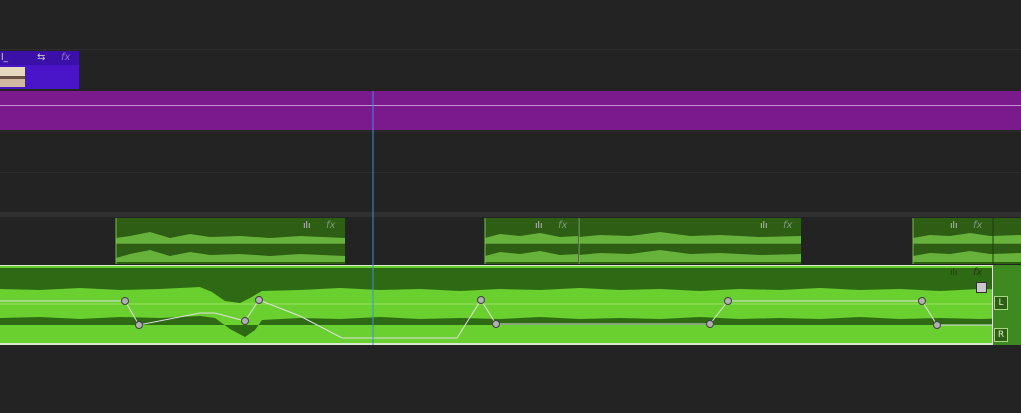 The width and height of the screenshot is (1021, 413). I want to click on right-channel-label: R, so click(1001, 335).